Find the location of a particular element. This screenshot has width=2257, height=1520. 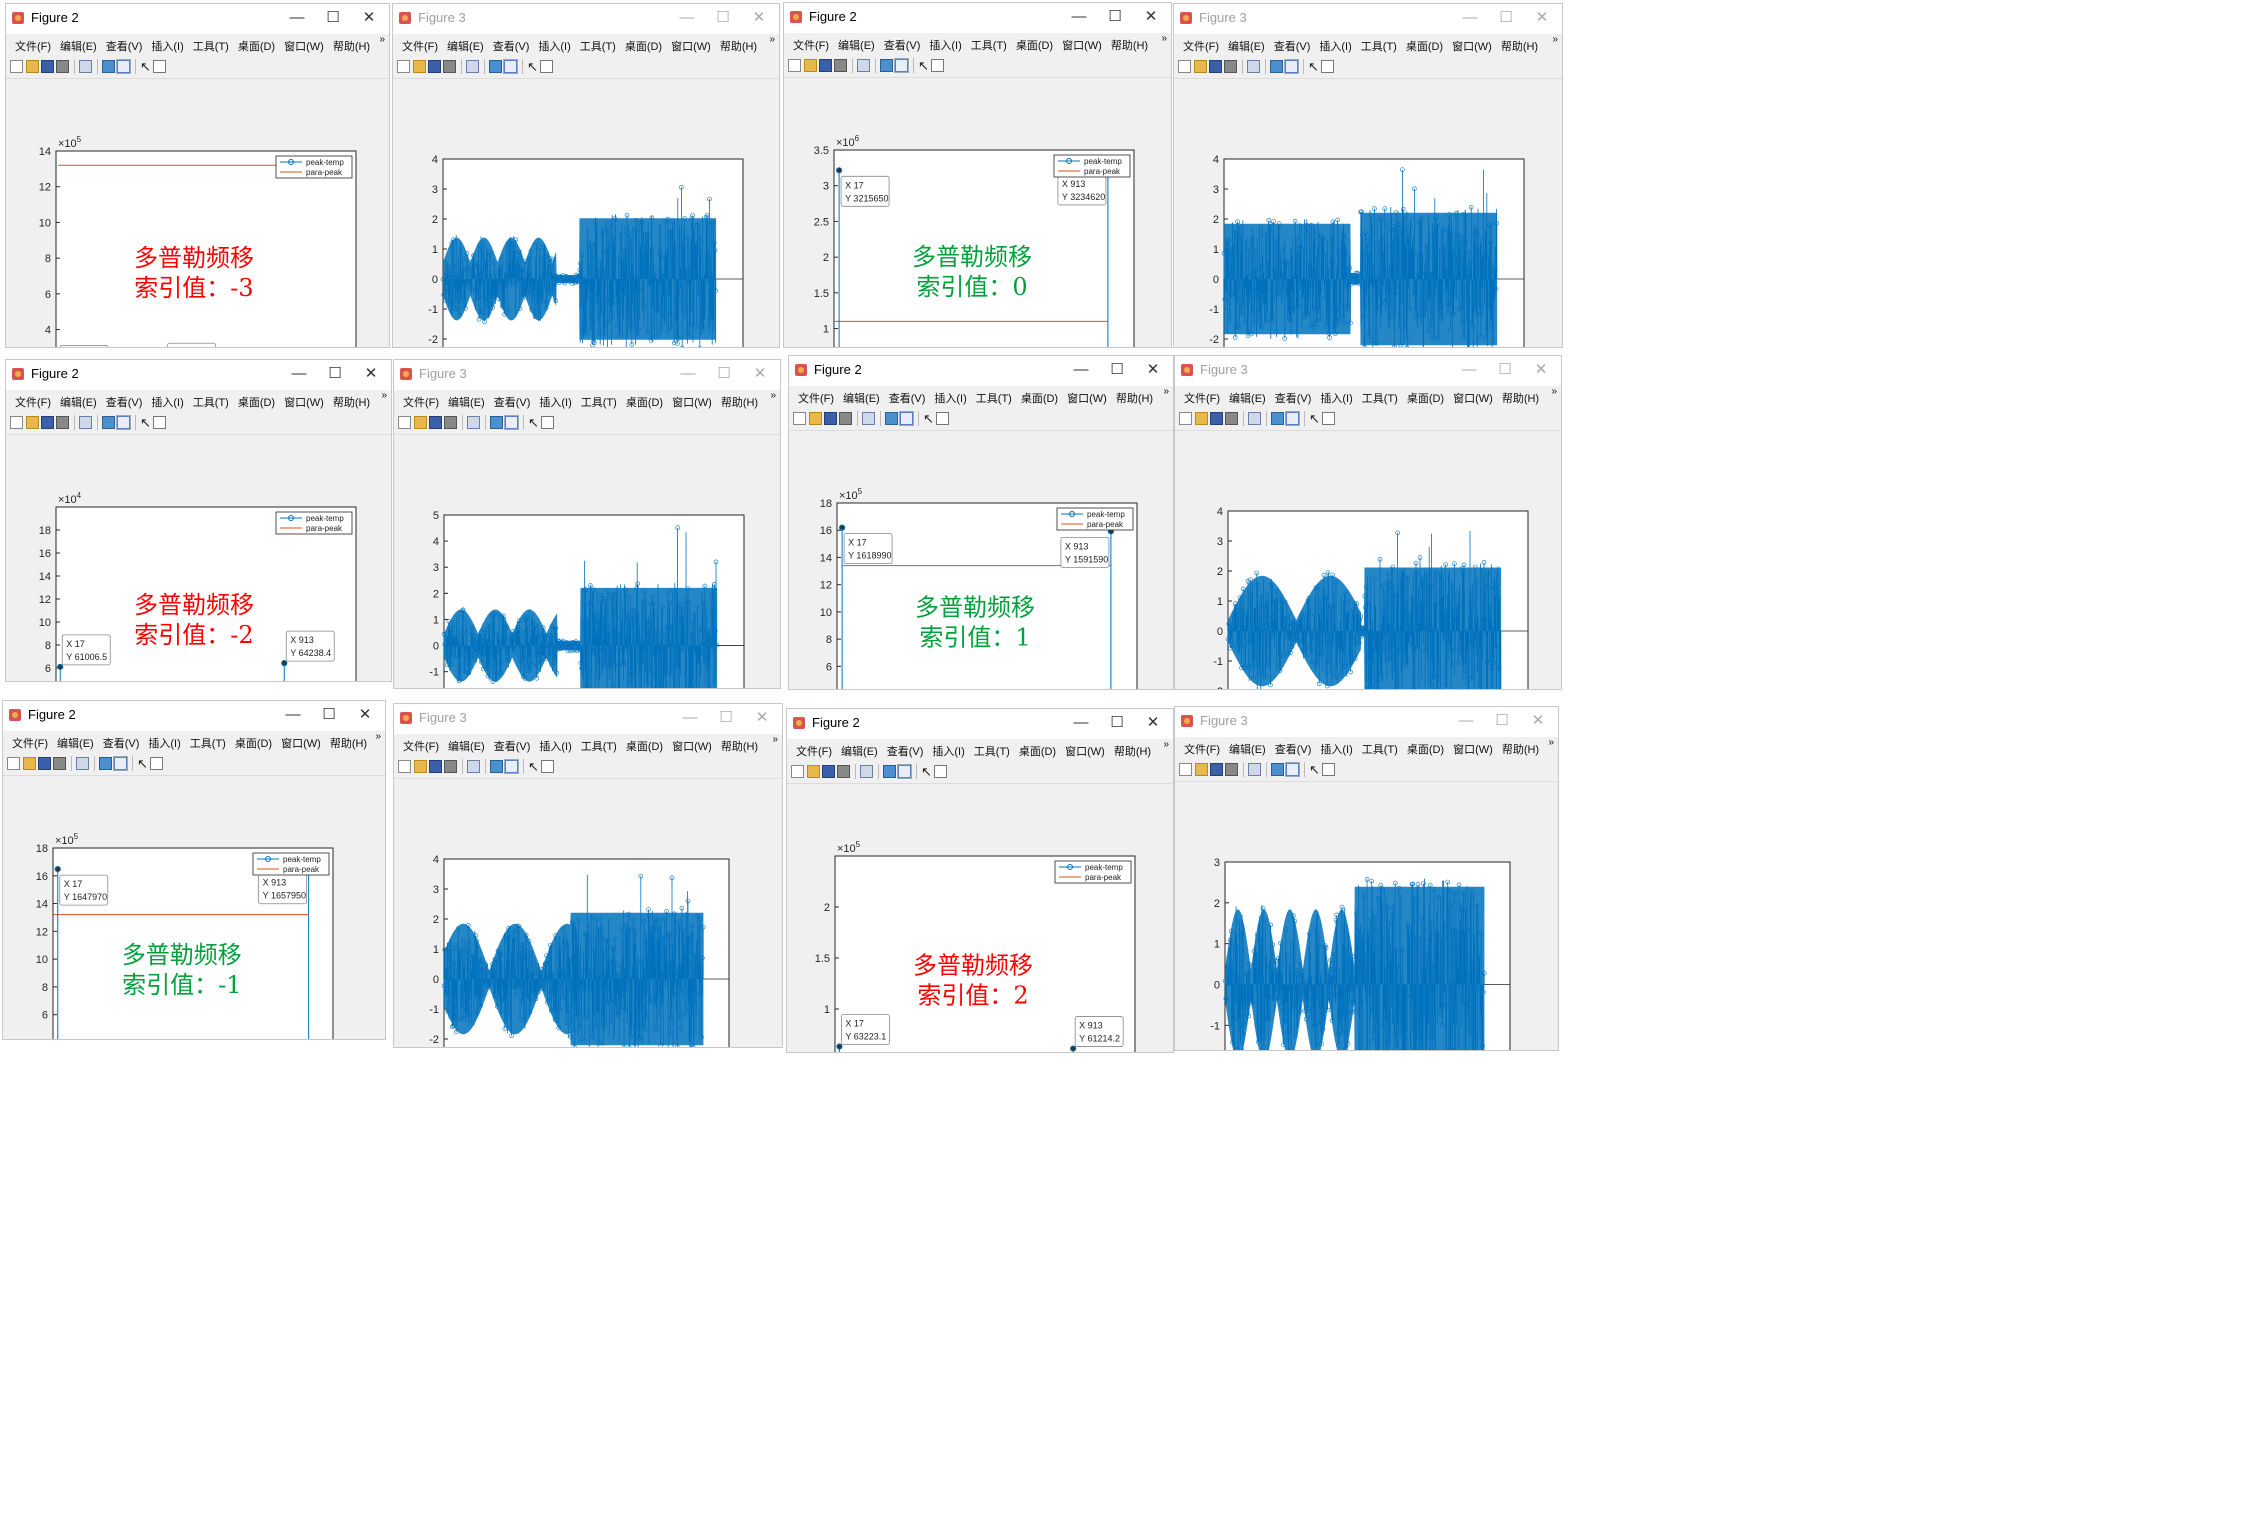

datatip: X 17 Y 1647970 is located at coordinates (84, 890).